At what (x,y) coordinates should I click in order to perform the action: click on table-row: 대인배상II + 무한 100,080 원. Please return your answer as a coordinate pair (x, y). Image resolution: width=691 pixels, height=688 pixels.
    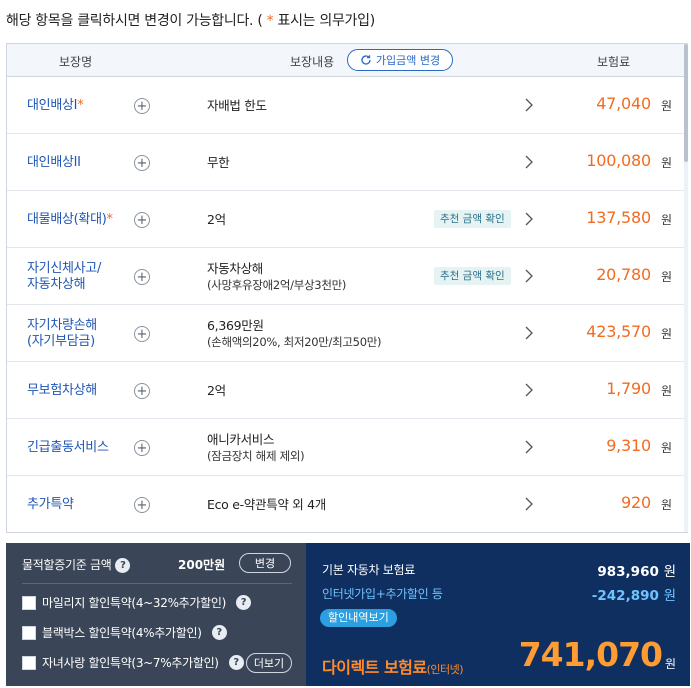
    Looking at the image, I should click on (347, 162).